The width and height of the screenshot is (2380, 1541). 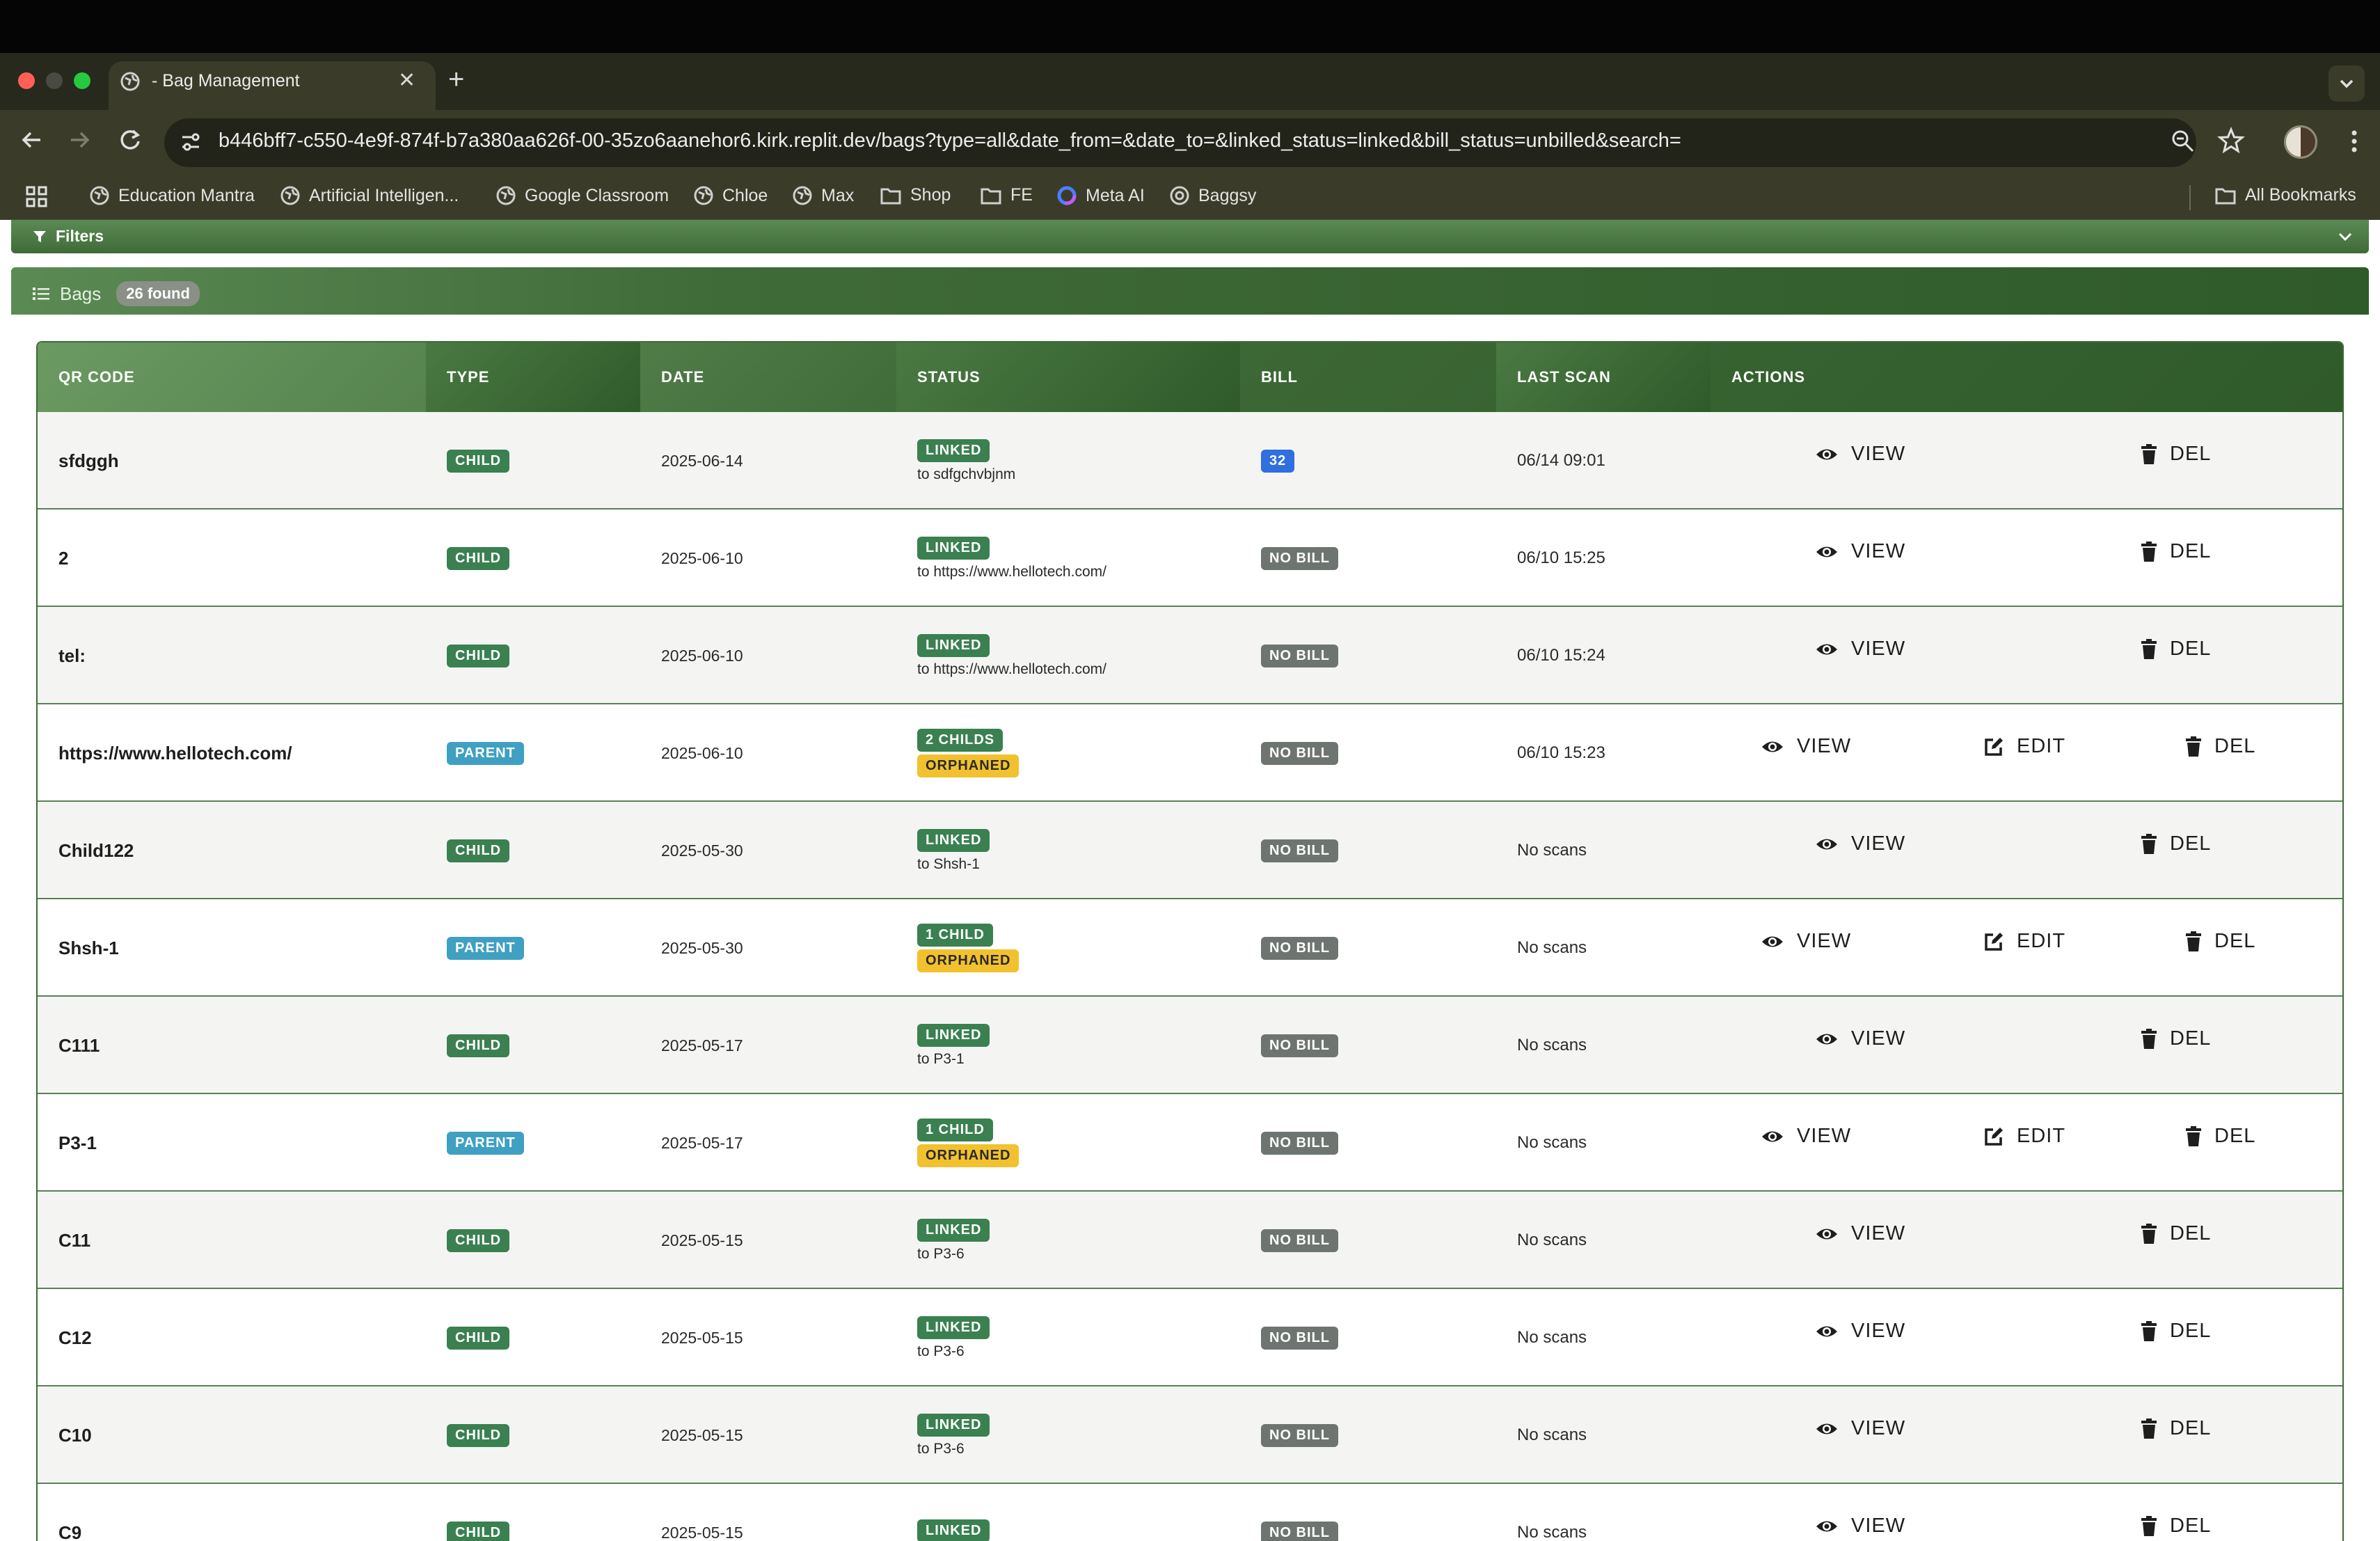 I want to click on new-tab-icon: +, so click(x=456, y=79).